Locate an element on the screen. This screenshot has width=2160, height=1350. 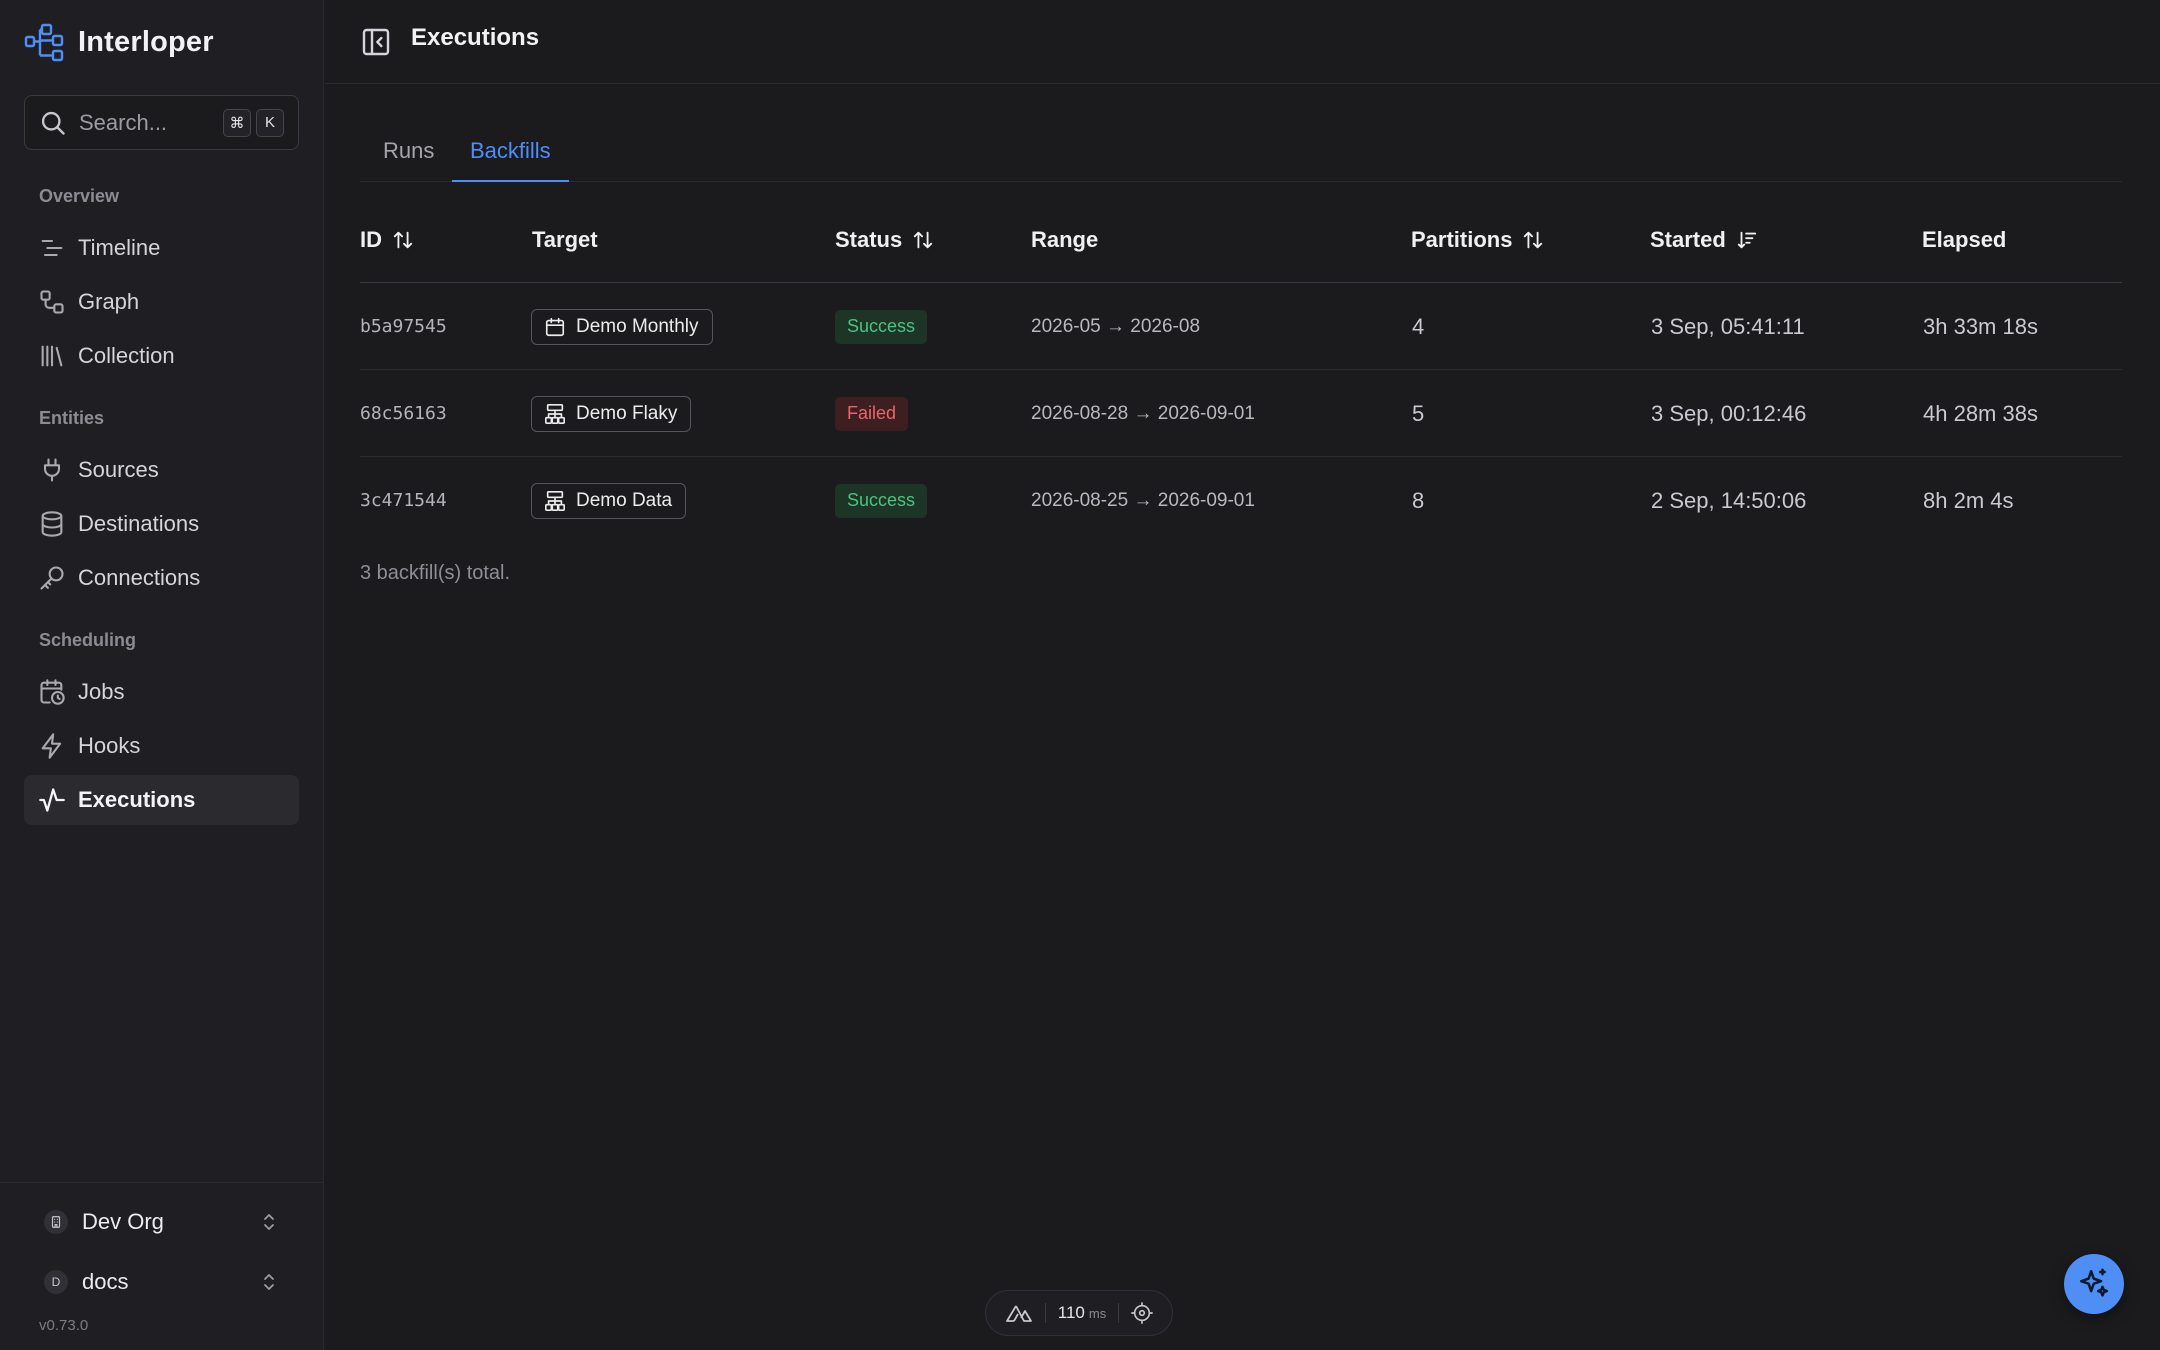
org-name: Dev Org is located at coordinates (123, 1221).